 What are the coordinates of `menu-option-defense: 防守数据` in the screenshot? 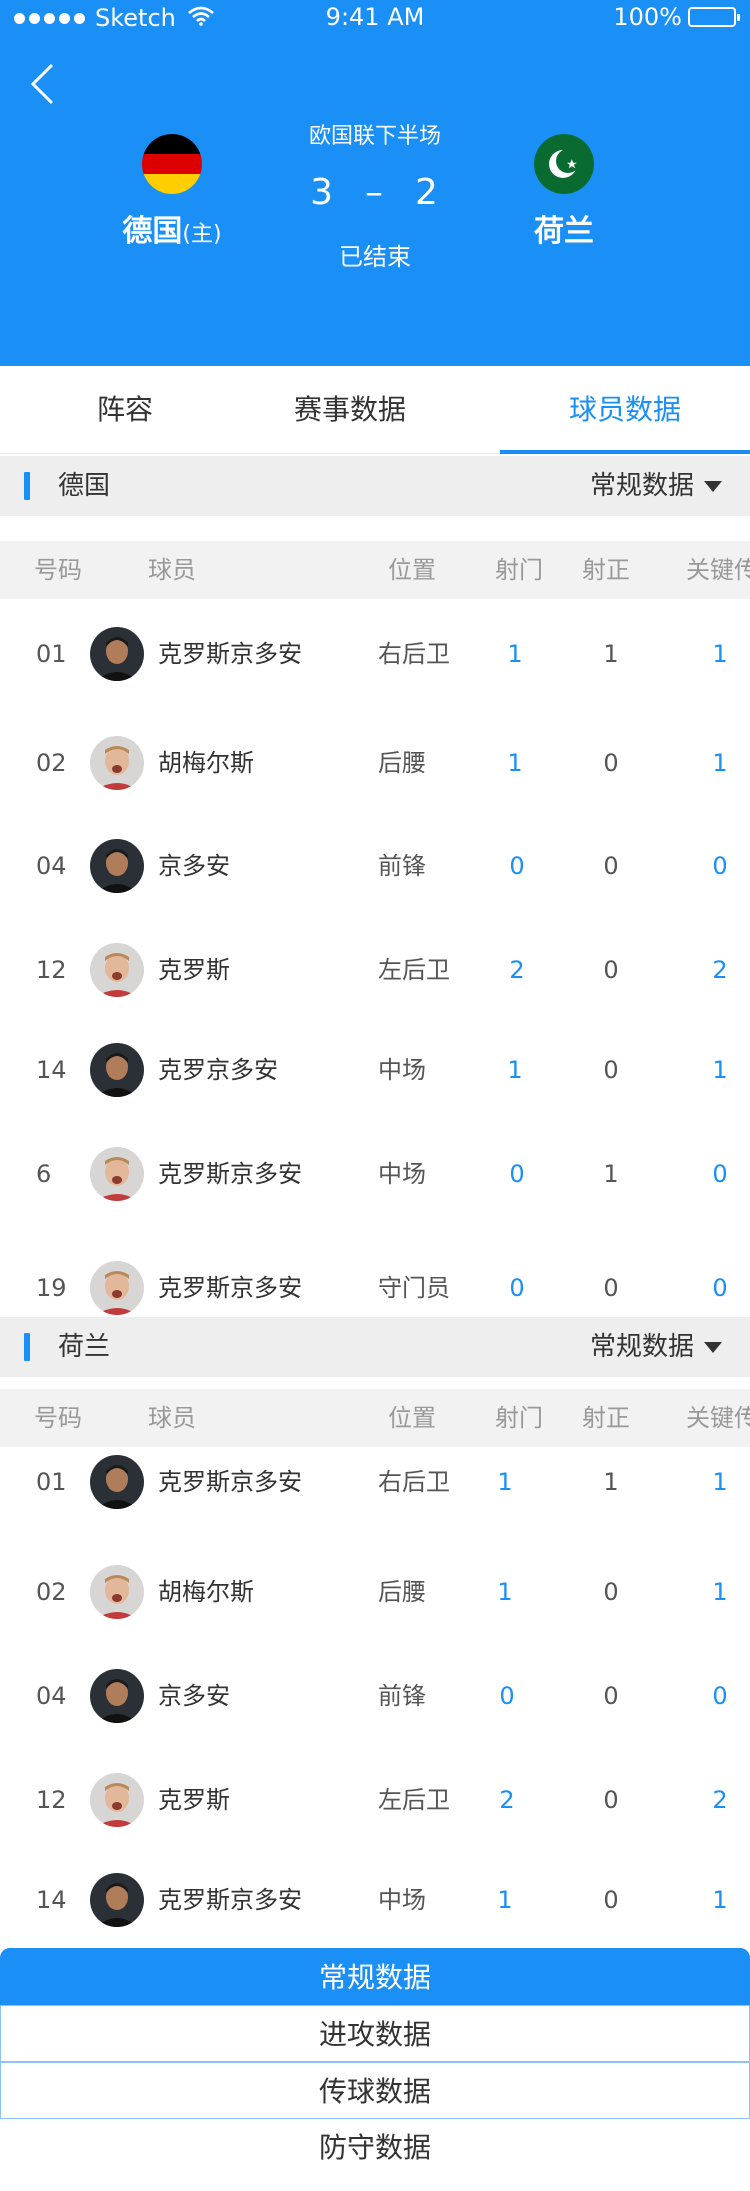 It's located at (375, 2147).